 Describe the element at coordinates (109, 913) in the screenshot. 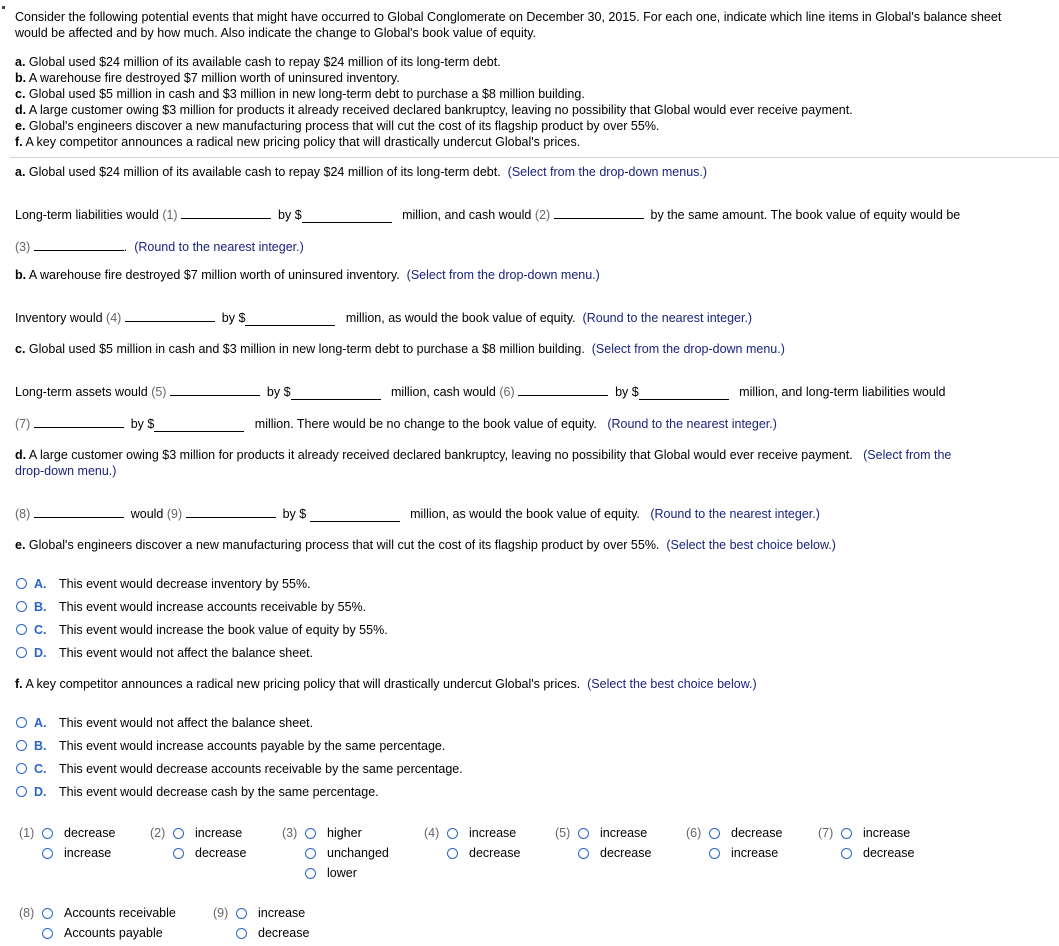

I see `option: Accounts receivable` at that location.